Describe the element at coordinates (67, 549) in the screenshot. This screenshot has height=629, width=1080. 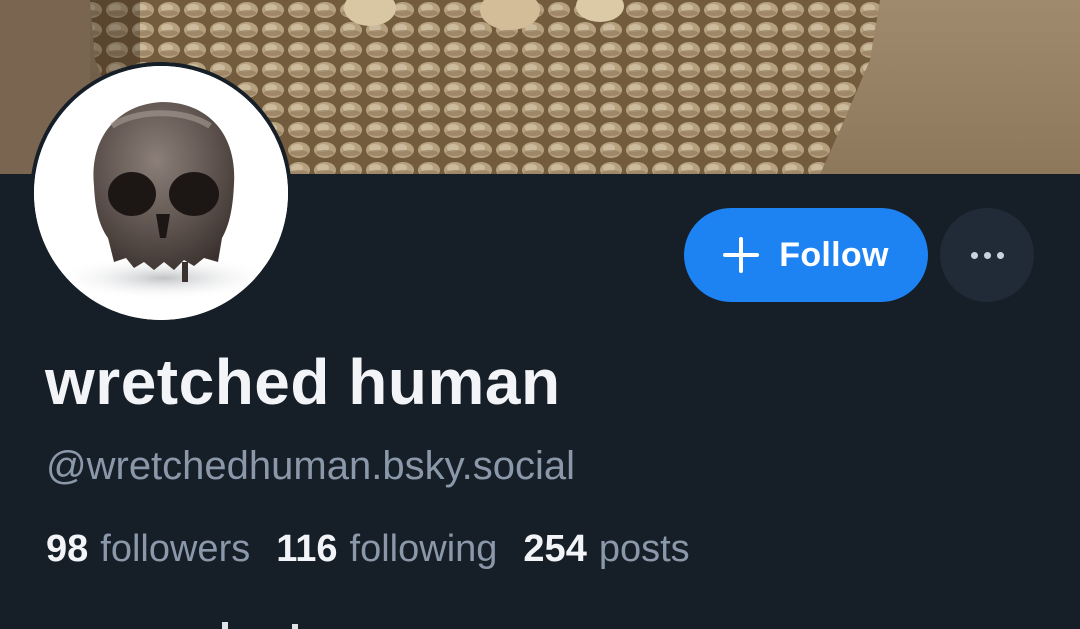
I see `followers-count: 98` at that location.